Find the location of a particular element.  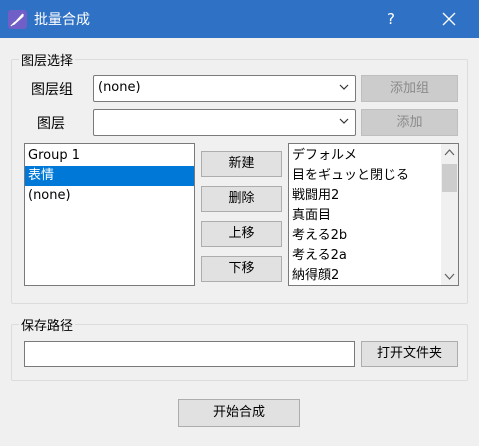

list-item: 目をギュッと閉じる is located at coordinates (364, 176).